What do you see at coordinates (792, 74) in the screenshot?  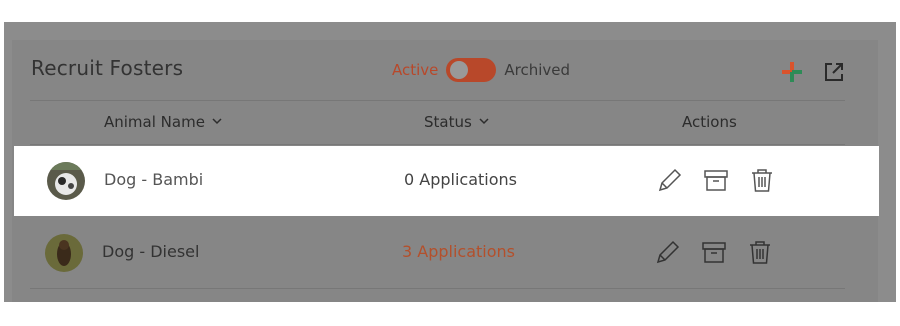 I see `plus-icon` at bounding box center [792, 74].